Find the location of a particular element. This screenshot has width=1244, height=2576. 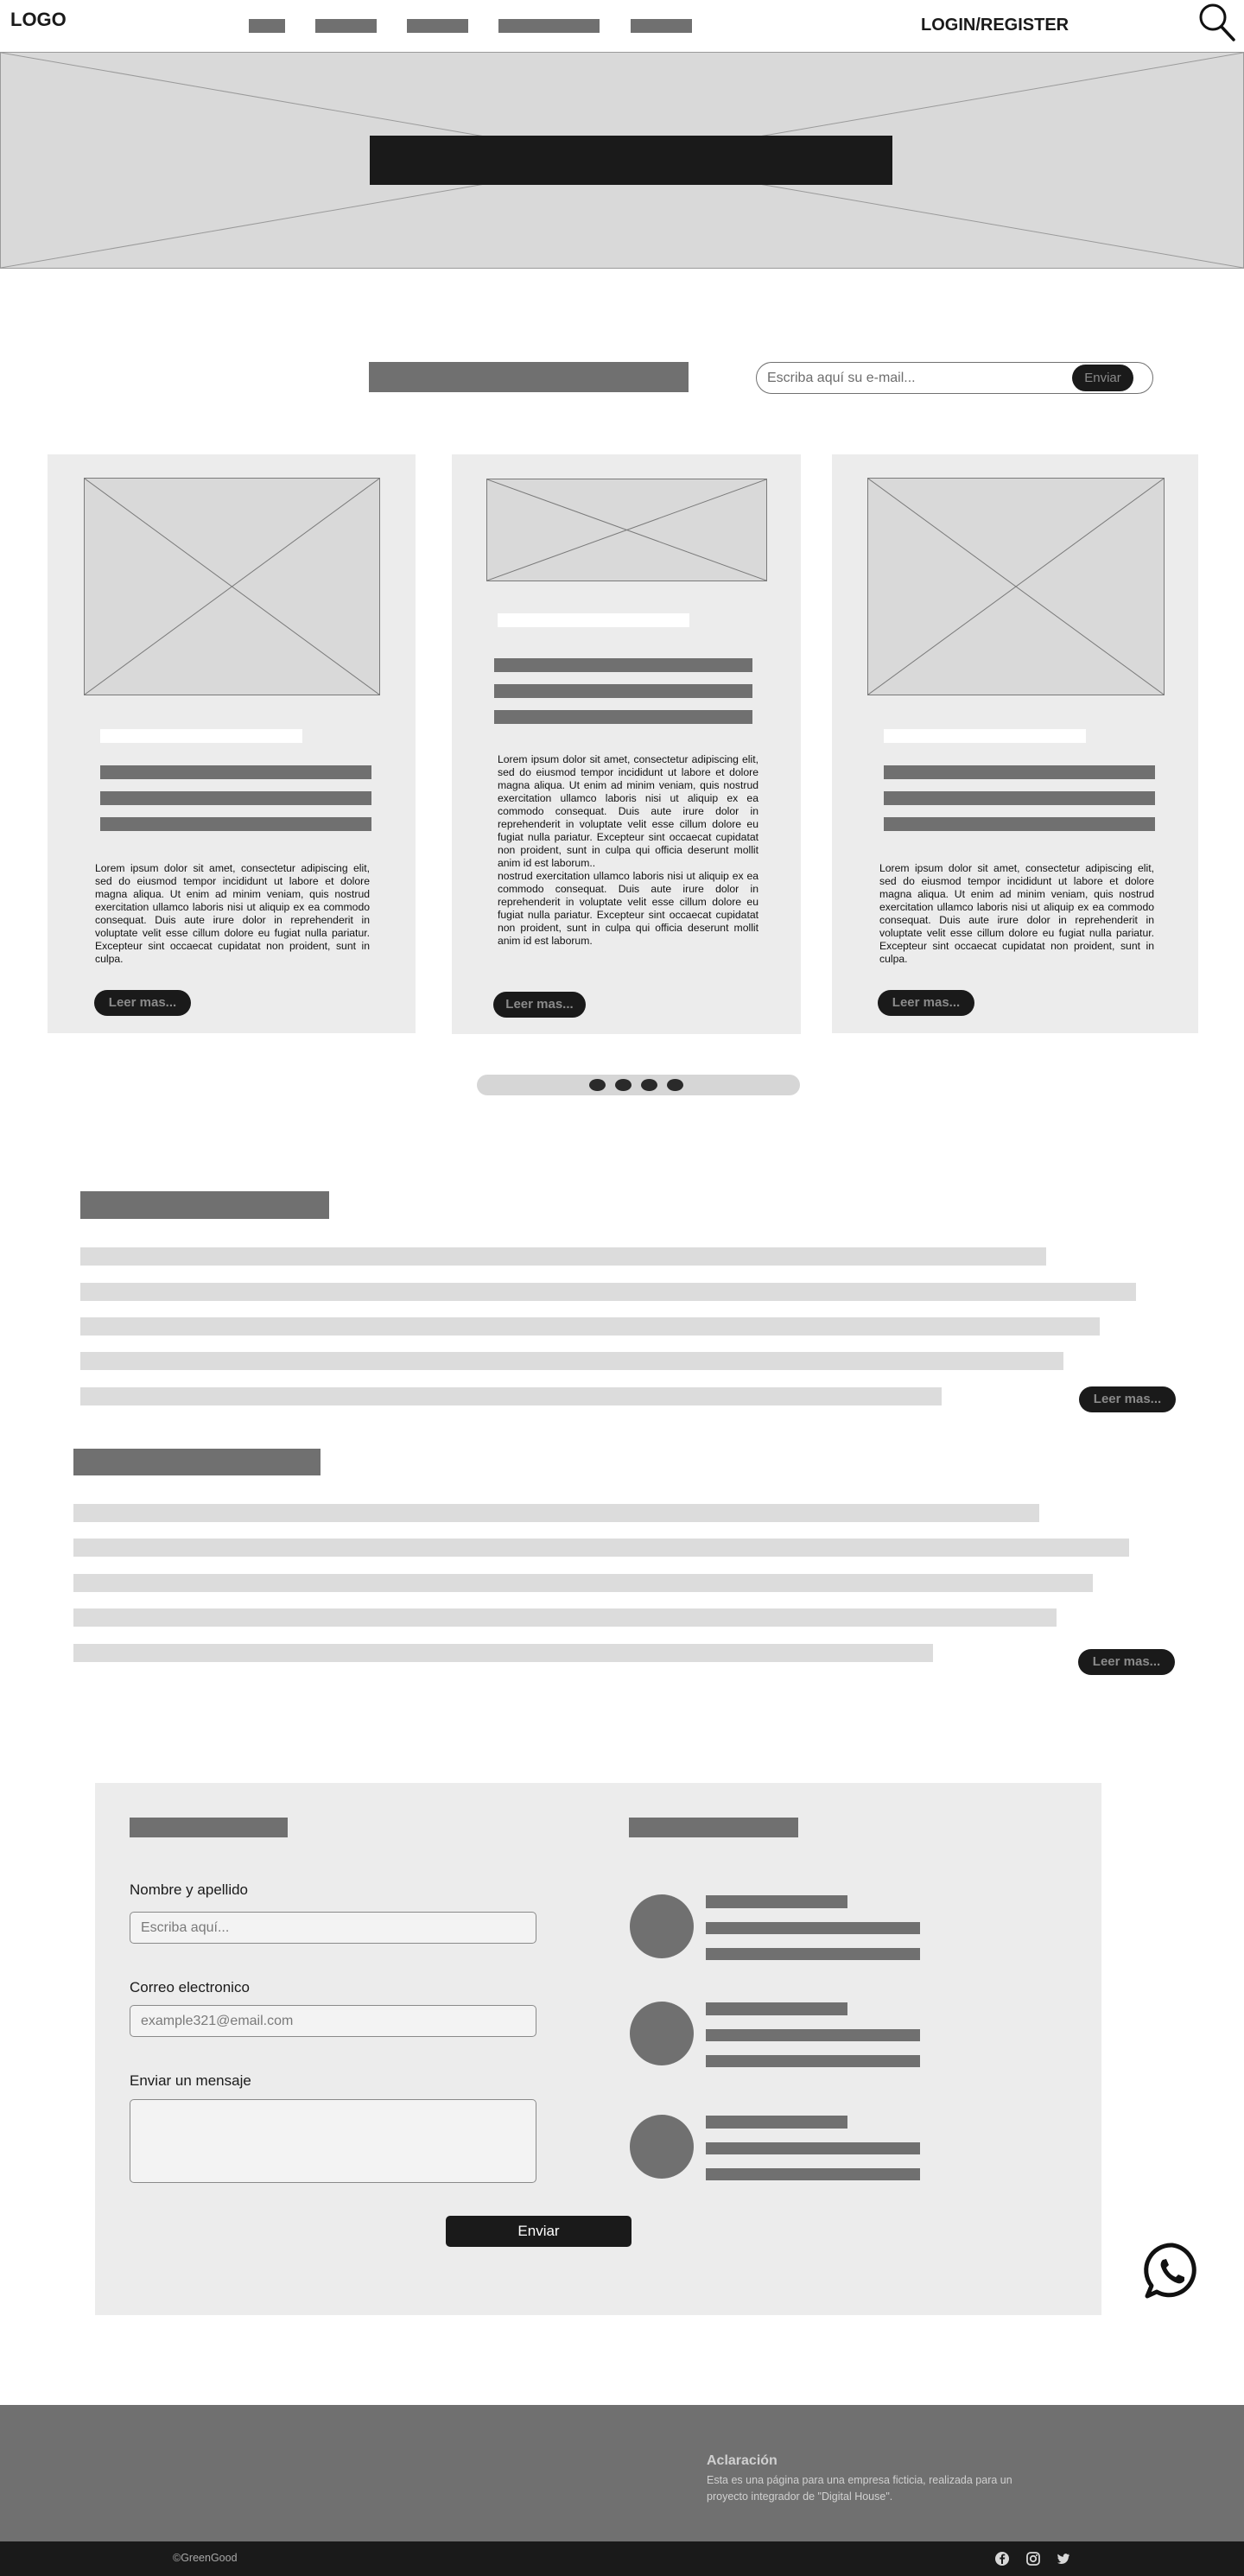

message-textarea is located at coordinates (333, 2141).